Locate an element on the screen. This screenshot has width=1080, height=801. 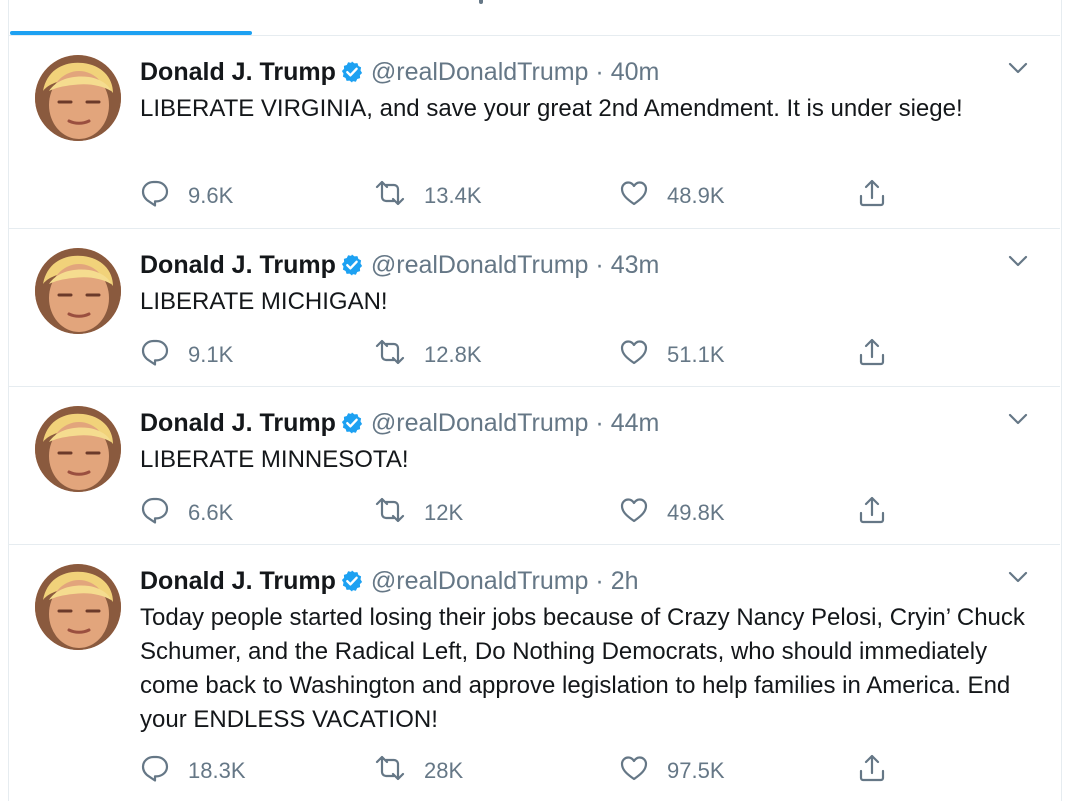
like-button: 48.9K is located at coordinates (672, 196).